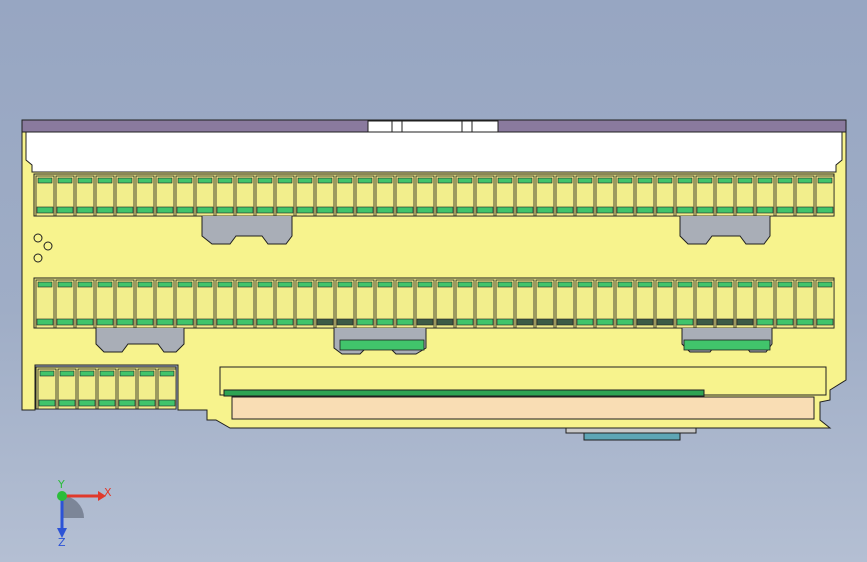 The image size is (867, 562). I want to click on label-strip, so click(523, 408).